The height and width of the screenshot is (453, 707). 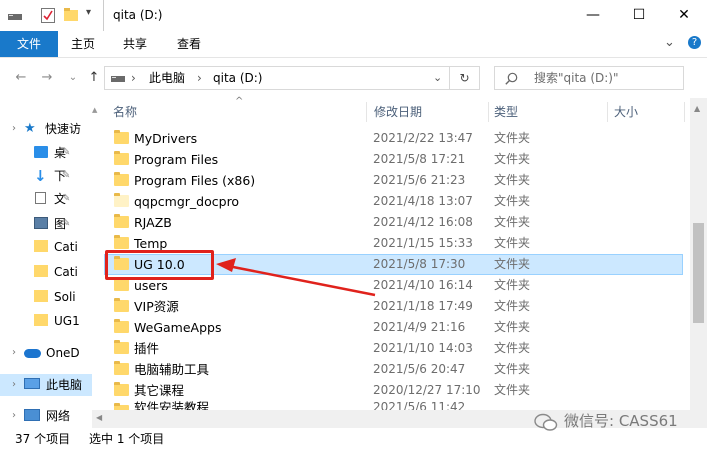 I want to click on file-name: 电脑辅助工具, so click(x=172, y=369).